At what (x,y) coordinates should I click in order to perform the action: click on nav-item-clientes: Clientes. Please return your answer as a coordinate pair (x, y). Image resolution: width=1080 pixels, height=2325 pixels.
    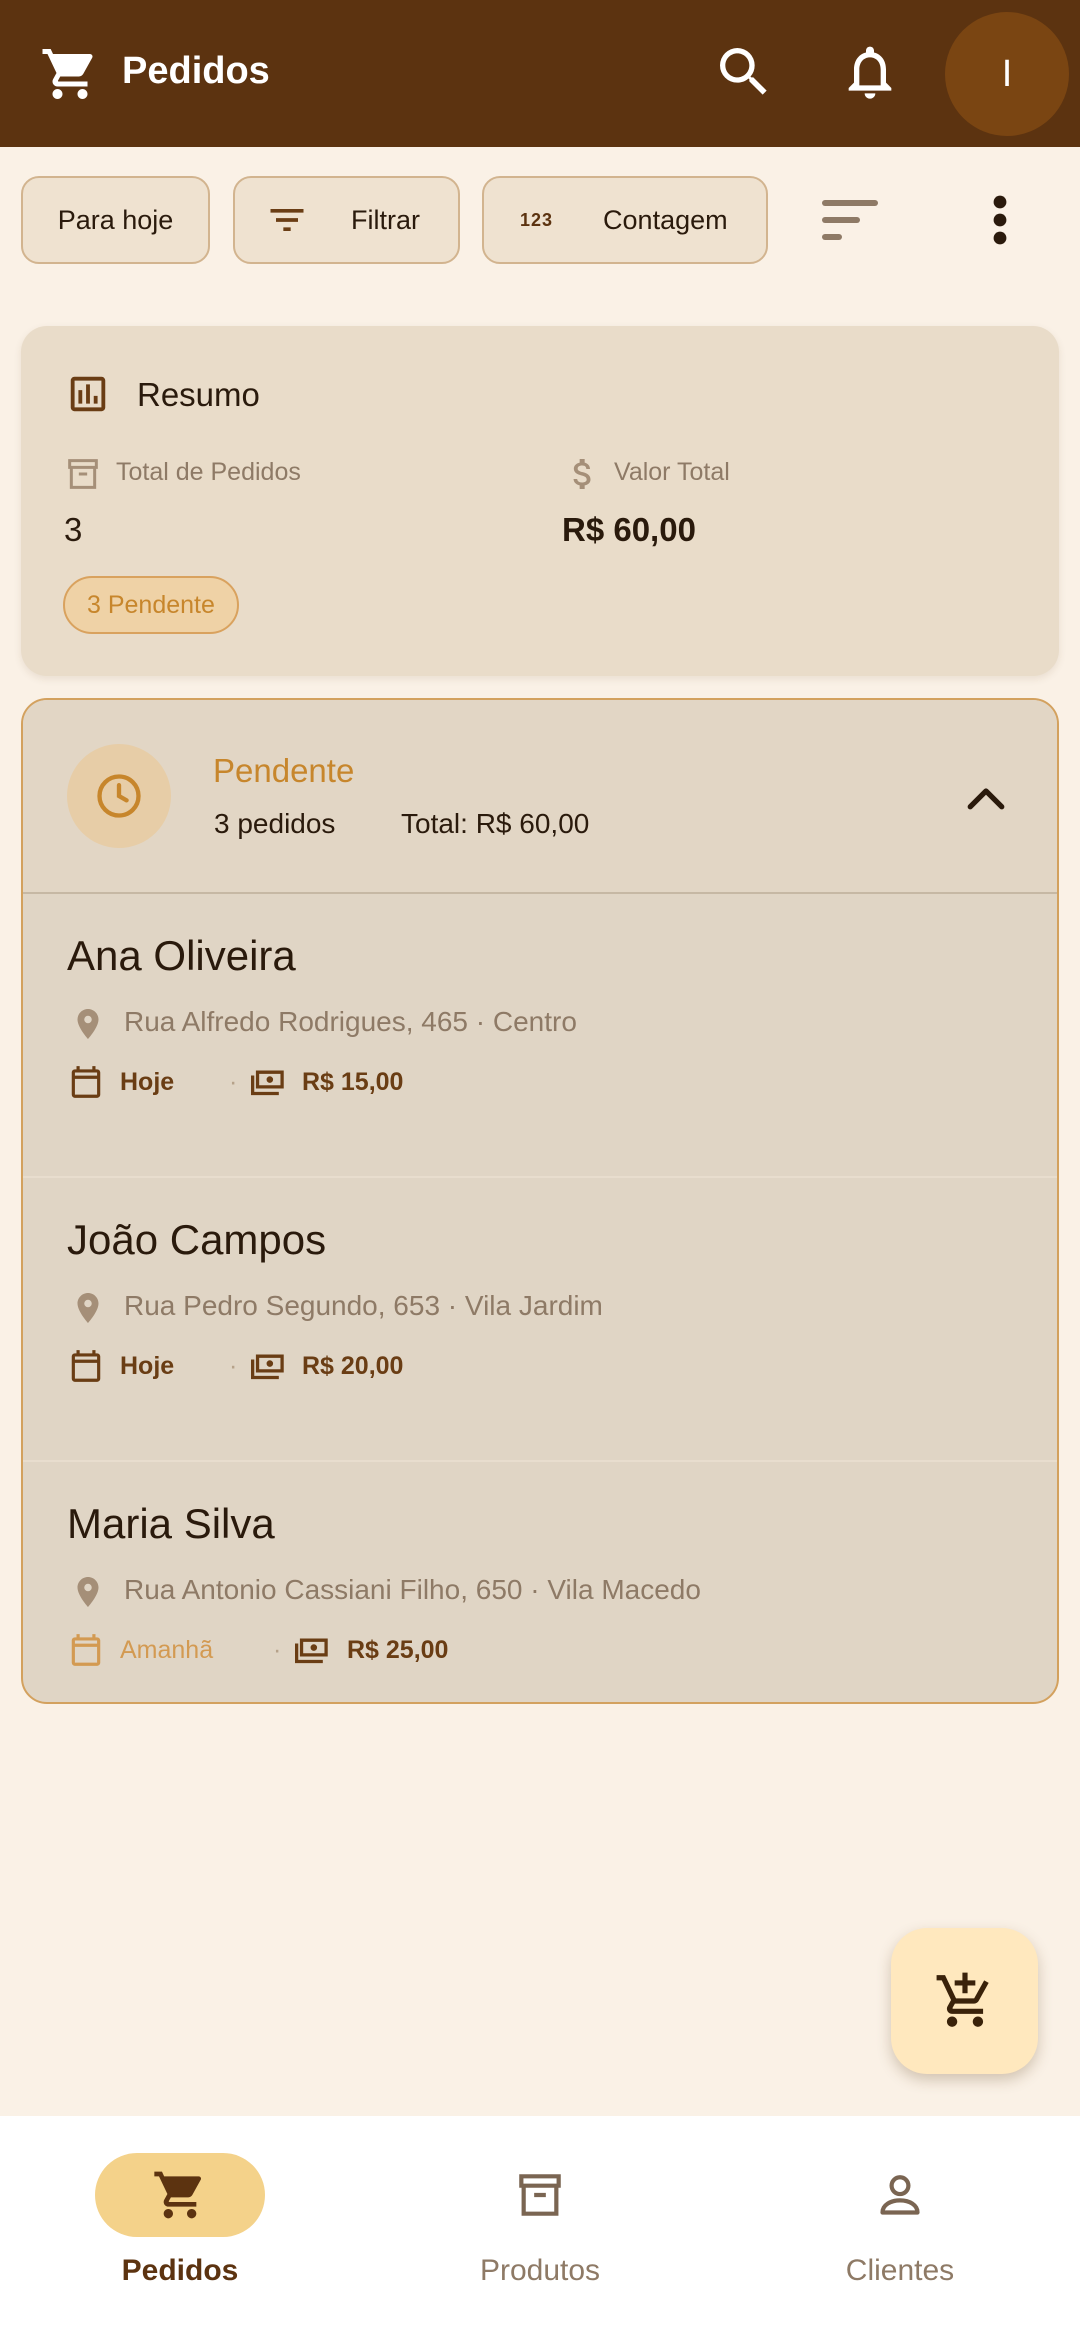
    Looking at the image, I should click on (900, 2220).